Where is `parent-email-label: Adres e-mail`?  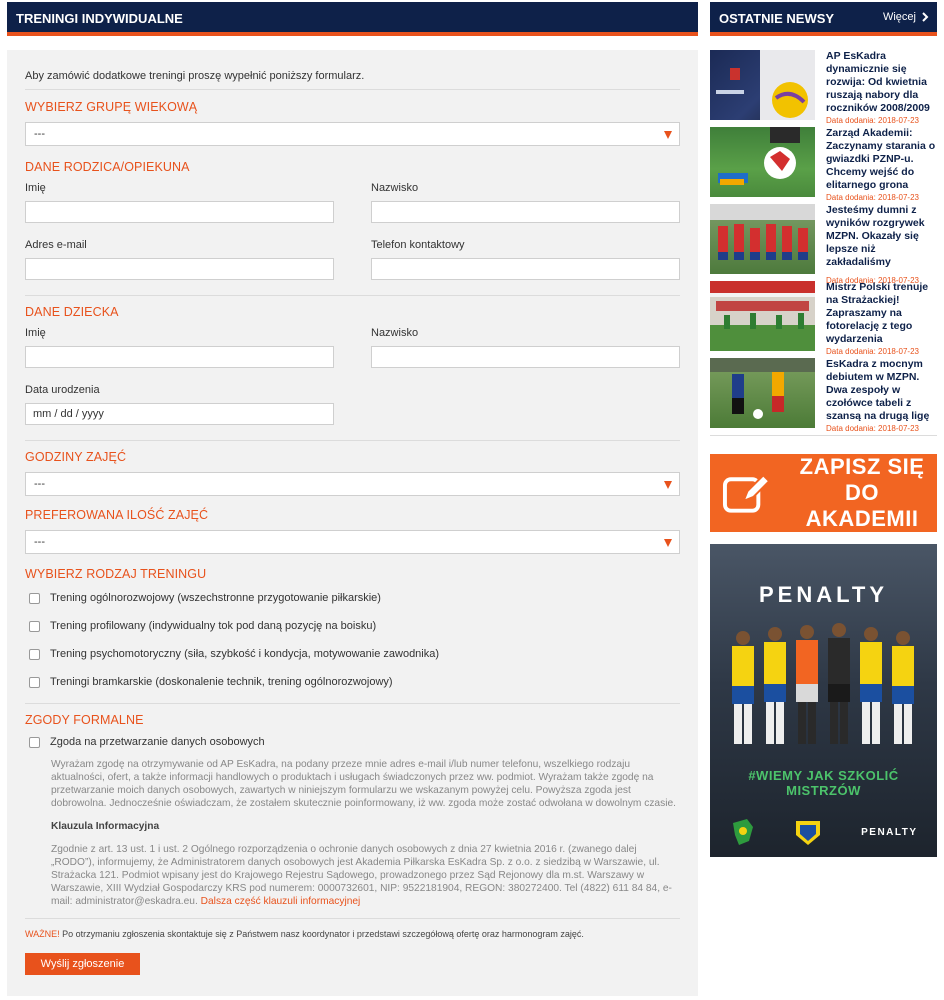
parent-email-label: Adres e-mail is located at coordinates (56, 245).